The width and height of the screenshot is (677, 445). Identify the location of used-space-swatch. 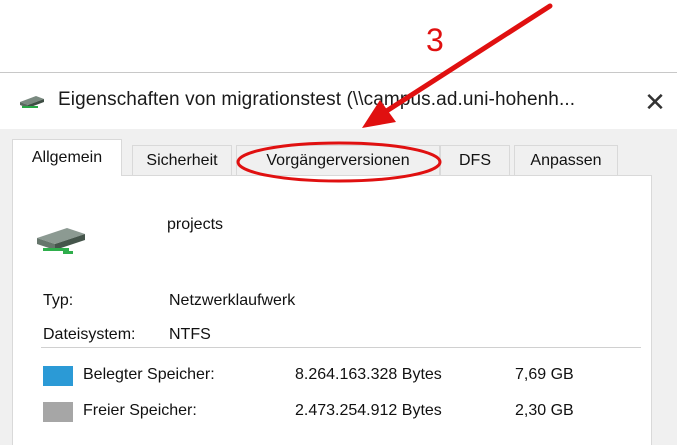
(58, 376).